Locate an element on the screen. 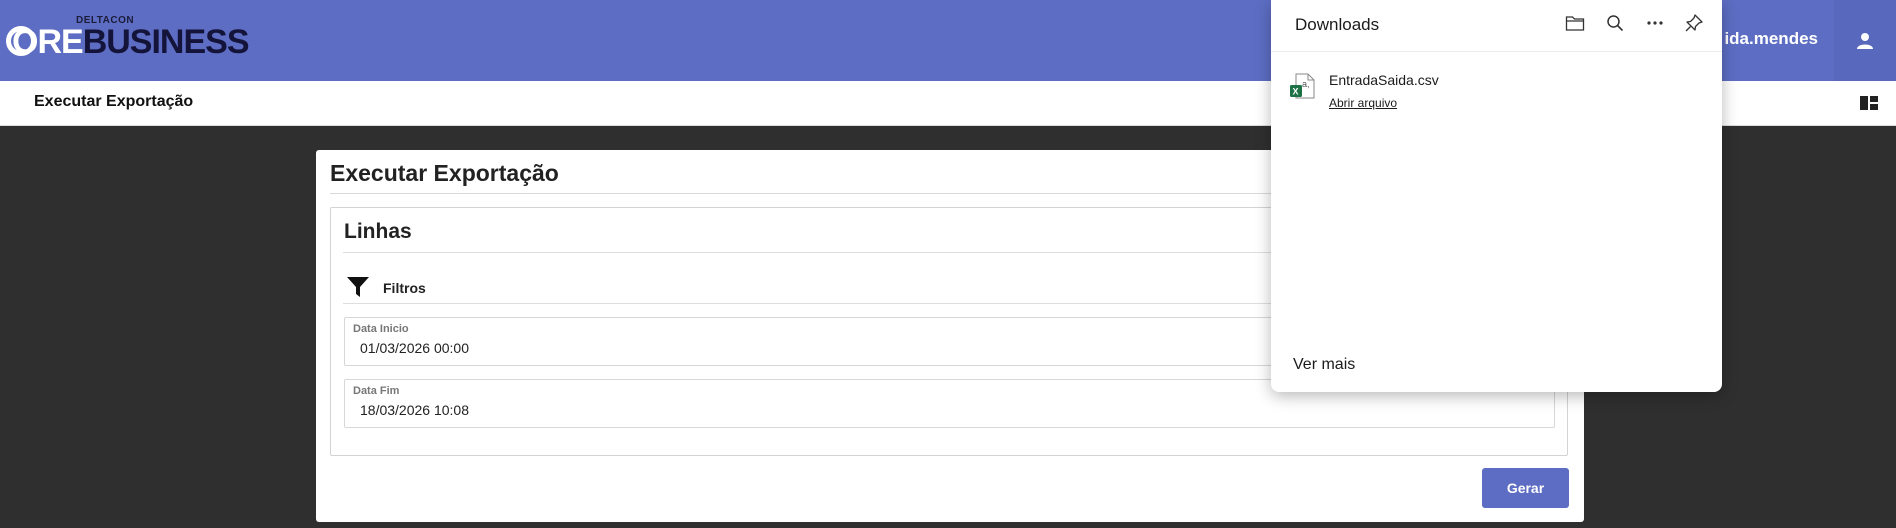 This screenshot has height=528, width=1896. end-date-value: 18/03/2026 10:08 is located at coordinates (414, 410).